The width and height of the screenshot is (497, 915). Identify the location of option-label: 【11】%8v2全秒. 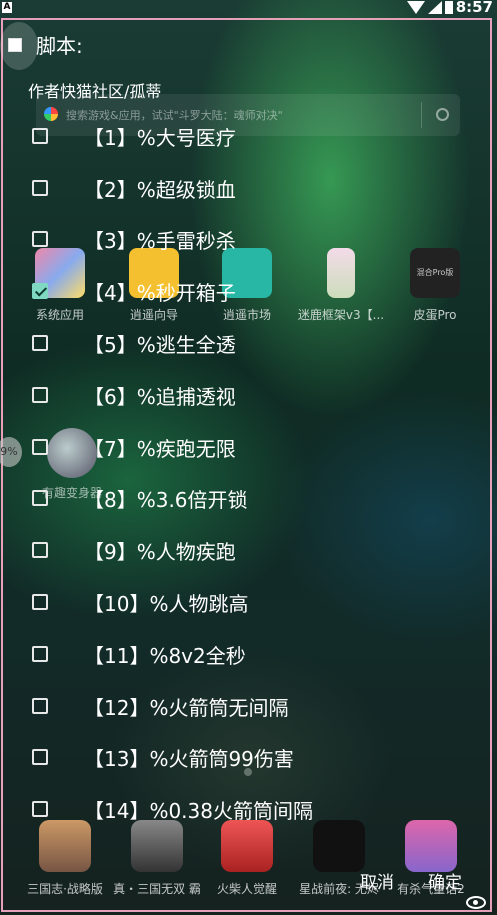
(165, 655).